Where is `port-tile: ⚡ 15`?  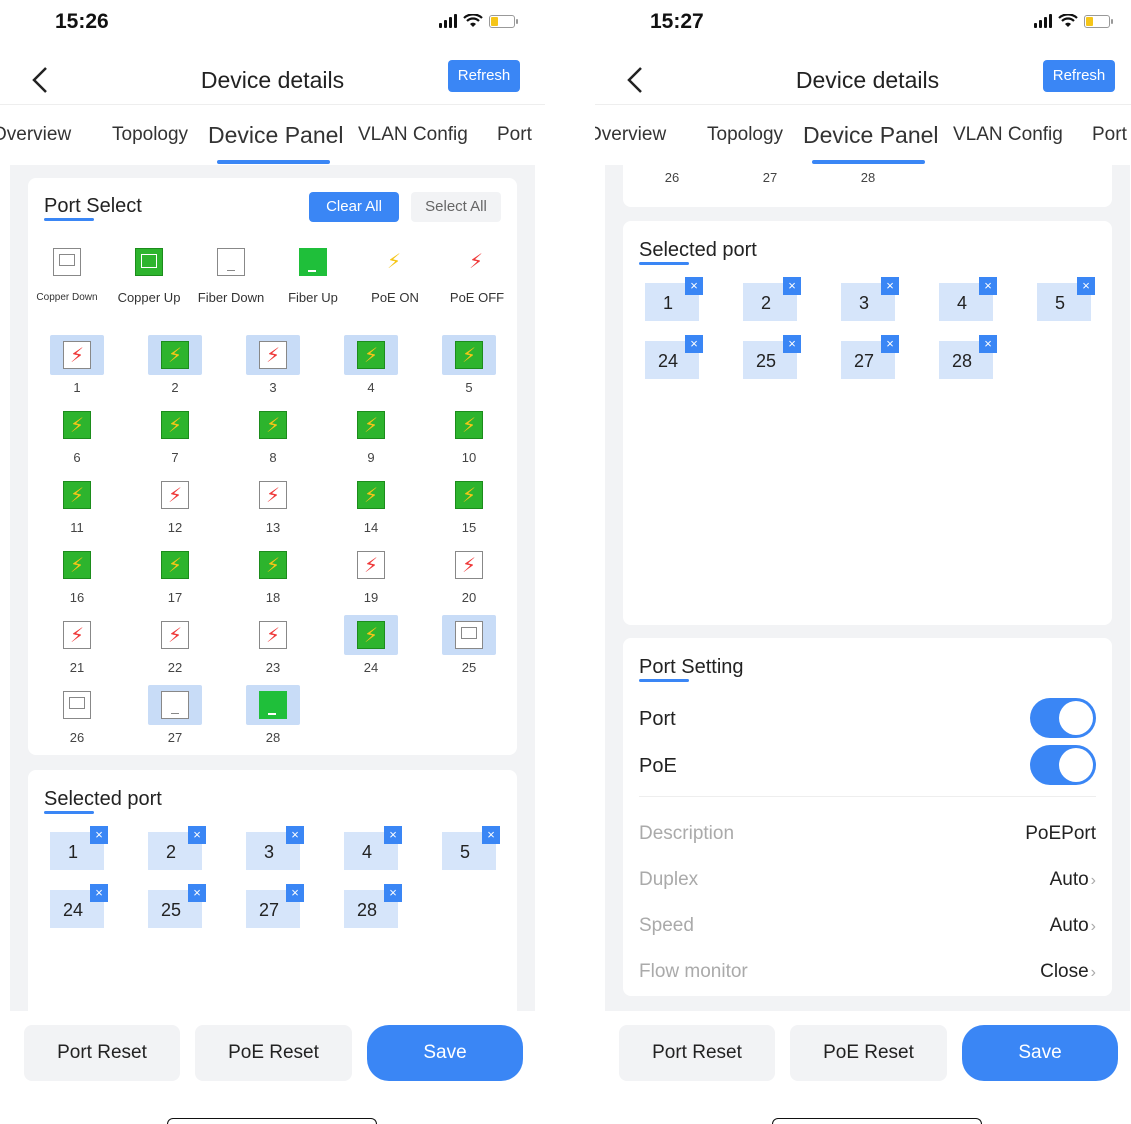
port-tile: ⚡ 15 is located at coordinates (469, 508).